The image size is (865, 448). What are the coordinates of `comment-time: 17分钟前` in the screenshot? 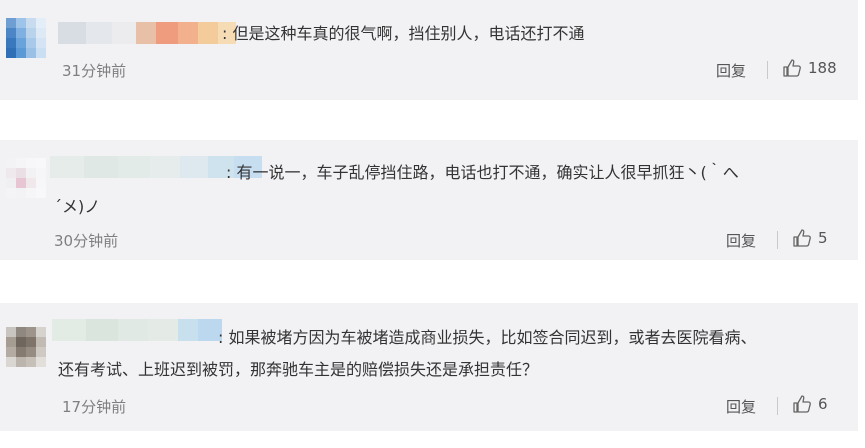 It's located at (94, 407).